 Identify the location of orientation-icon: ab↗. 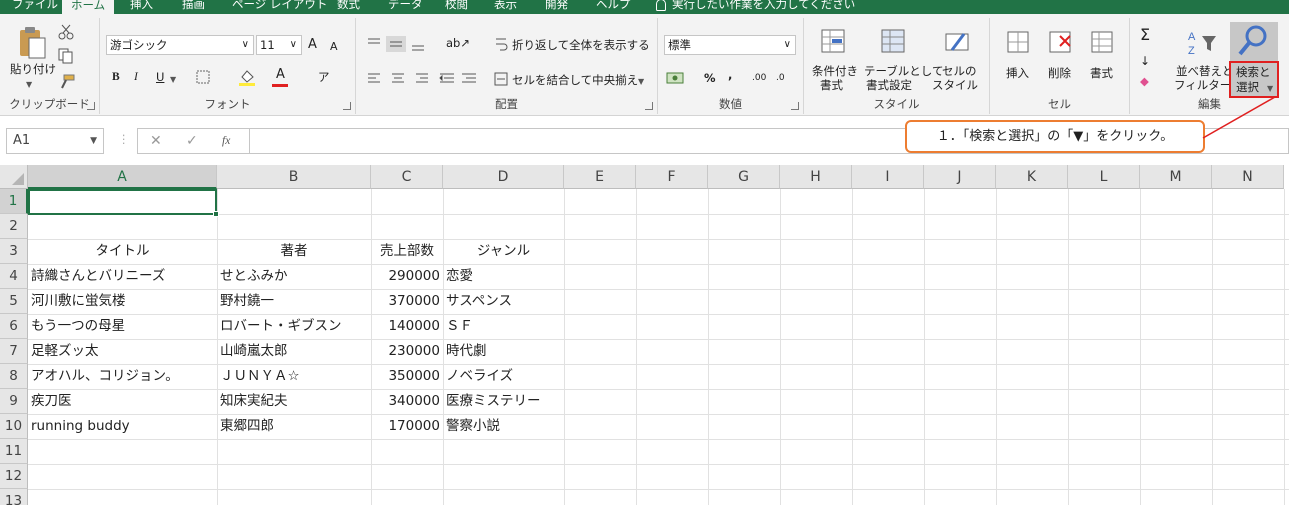
(458, 43).